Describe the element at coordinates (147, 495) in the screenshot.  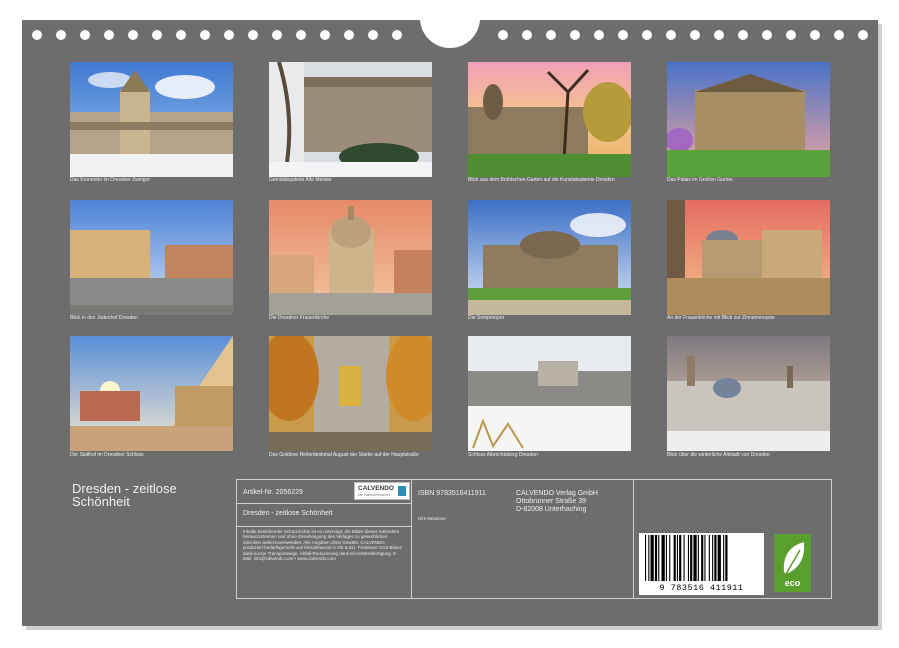
I see `calendar-title: Dresden - zeitlose Schönheit` at that location.